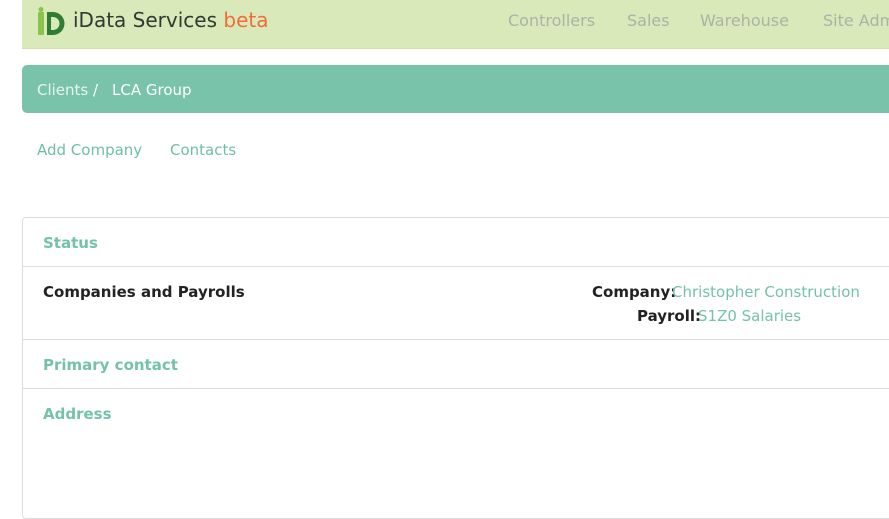 The width and height of the screenshot is (889, 519). What do you see at coordinates (246, 20) in the screenshot?
I see `brand-beta-tag: beta` at bounding box center [246, 20].